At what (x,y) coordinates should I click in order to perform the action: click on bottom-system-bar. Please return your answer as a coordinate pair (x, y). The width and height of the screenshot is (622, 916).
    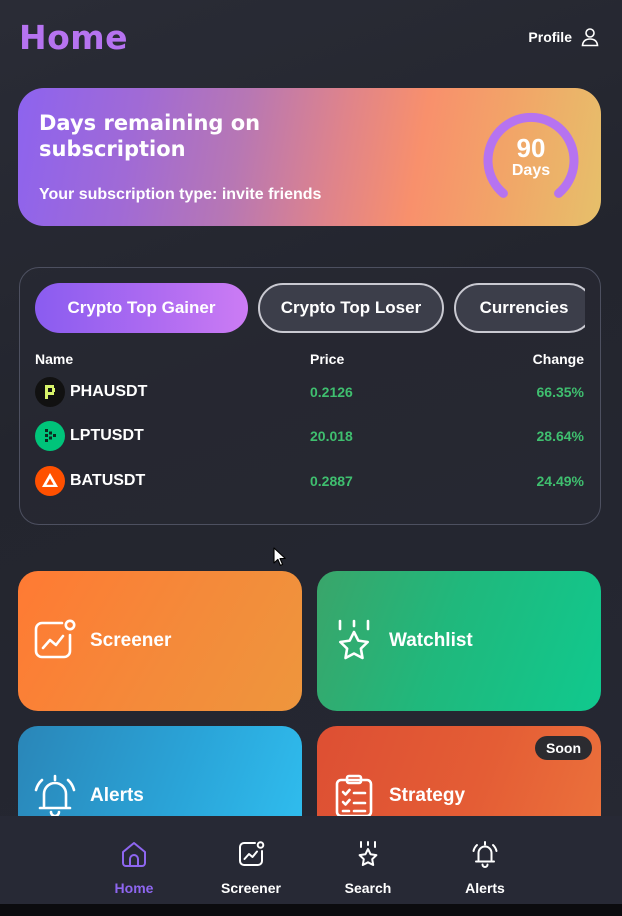
    Looking at the image, I should click on (311, 910).